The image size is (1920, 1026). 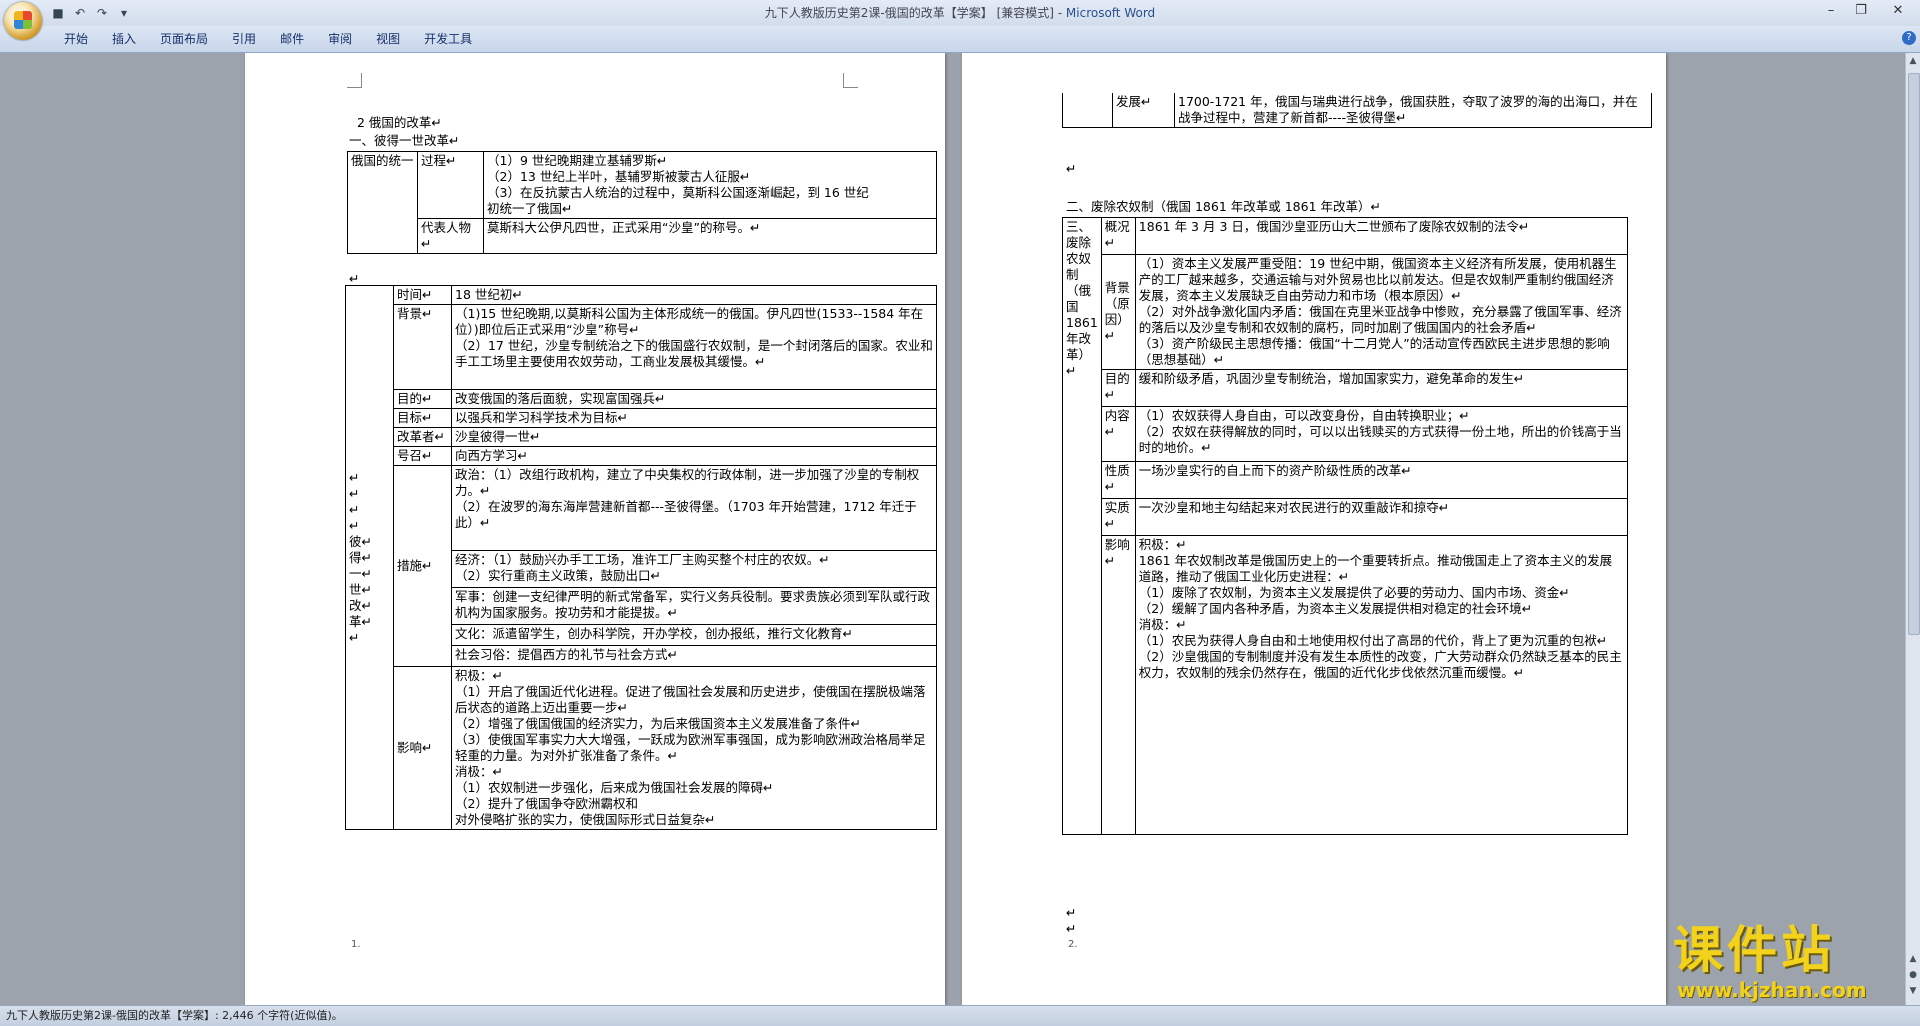 What do you see at coordinates (694, 418) in the screenshot?
I see `table-cell-value: 以强兵和学习科学技术为目标↵` at bounding box center [694, 418].